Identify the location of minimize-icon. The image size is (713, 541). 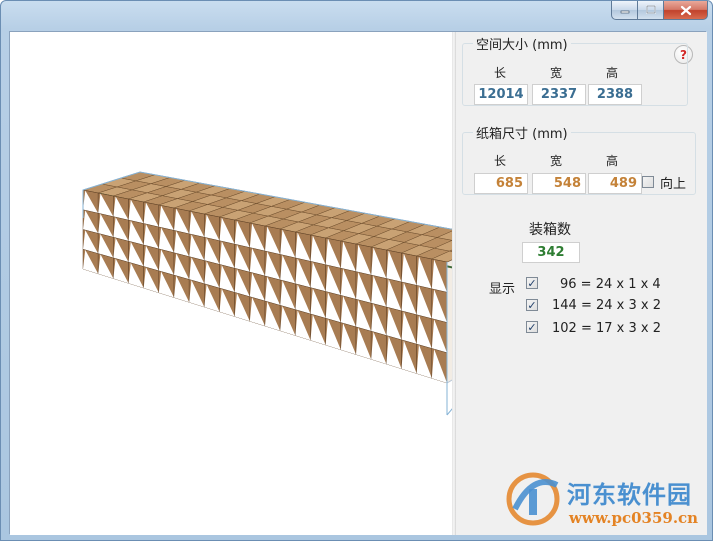
(624, 12).